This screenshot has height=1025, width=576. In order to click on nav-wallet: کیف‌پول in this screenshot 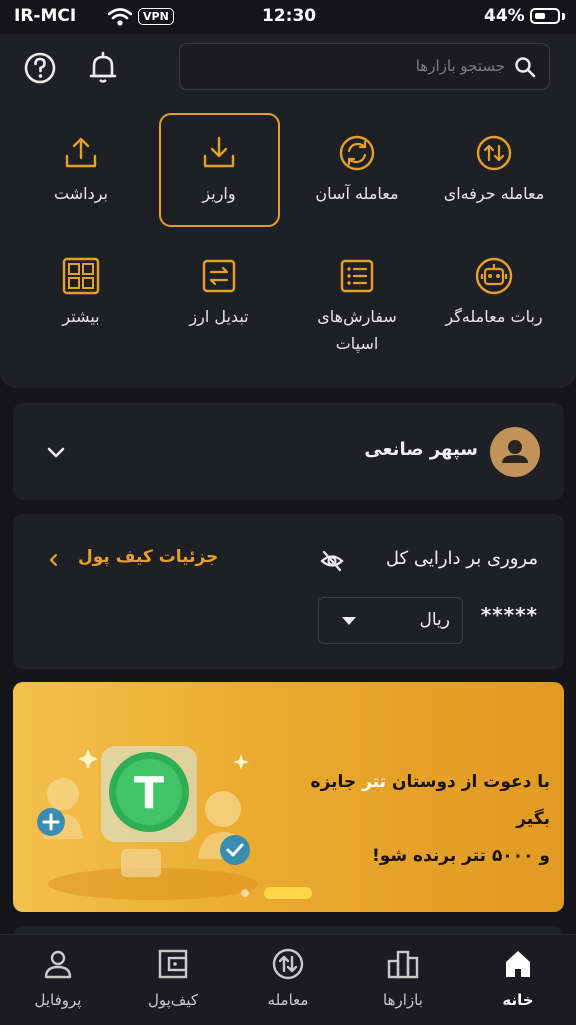, I will do `click(173, 977)`.